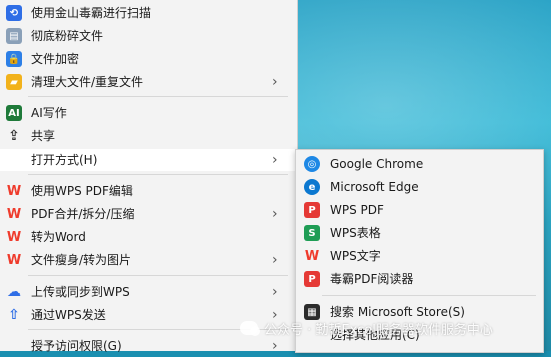 This screenshot has width=551, height=357. I want to click on menu-item-pdf-merge: W PDF合并/拆分/压缩 ›, so click(148, 214).